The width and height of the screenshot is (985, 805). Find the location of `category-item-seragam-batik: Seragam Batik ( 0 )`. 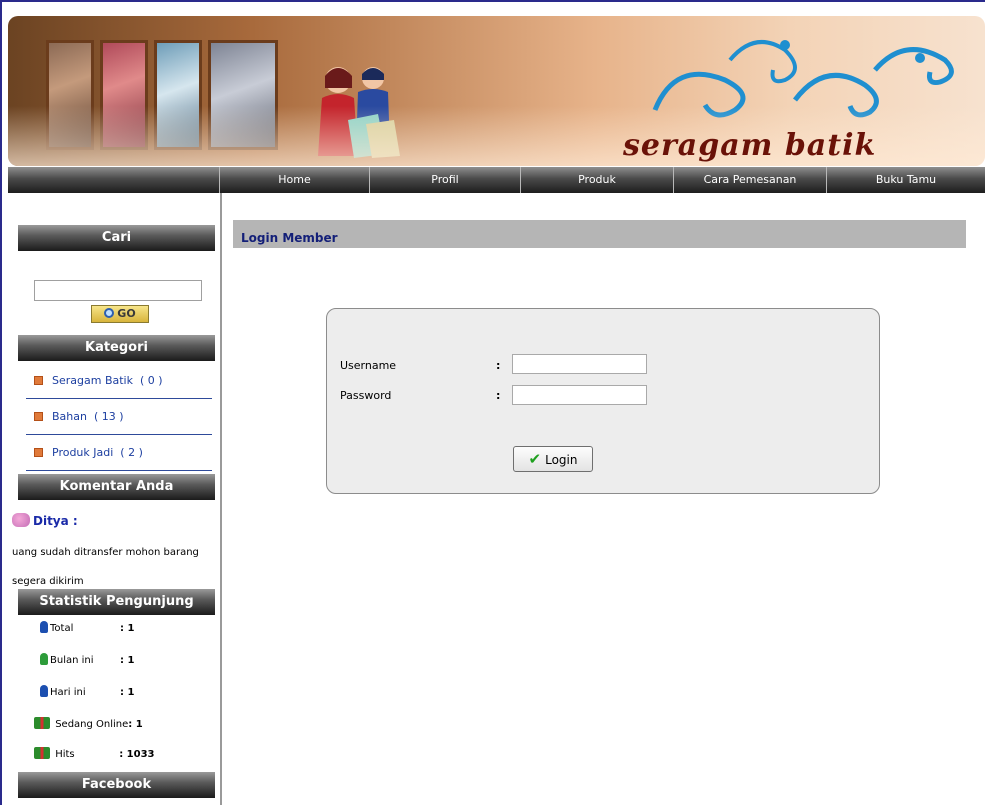

category-item-seragam-batik: Seragam Batik ( 0 ) is located at coordinates (119, 381).